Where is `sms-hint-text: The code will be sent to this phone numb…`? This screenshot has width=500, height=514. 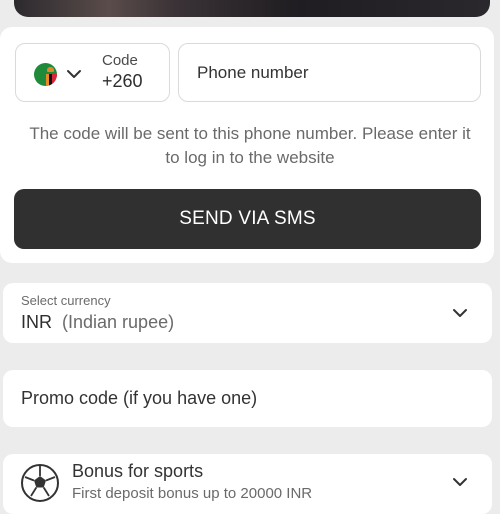 sms-hint-text: The code will be sent to this phone numb… is located at coordinates (250, 145).